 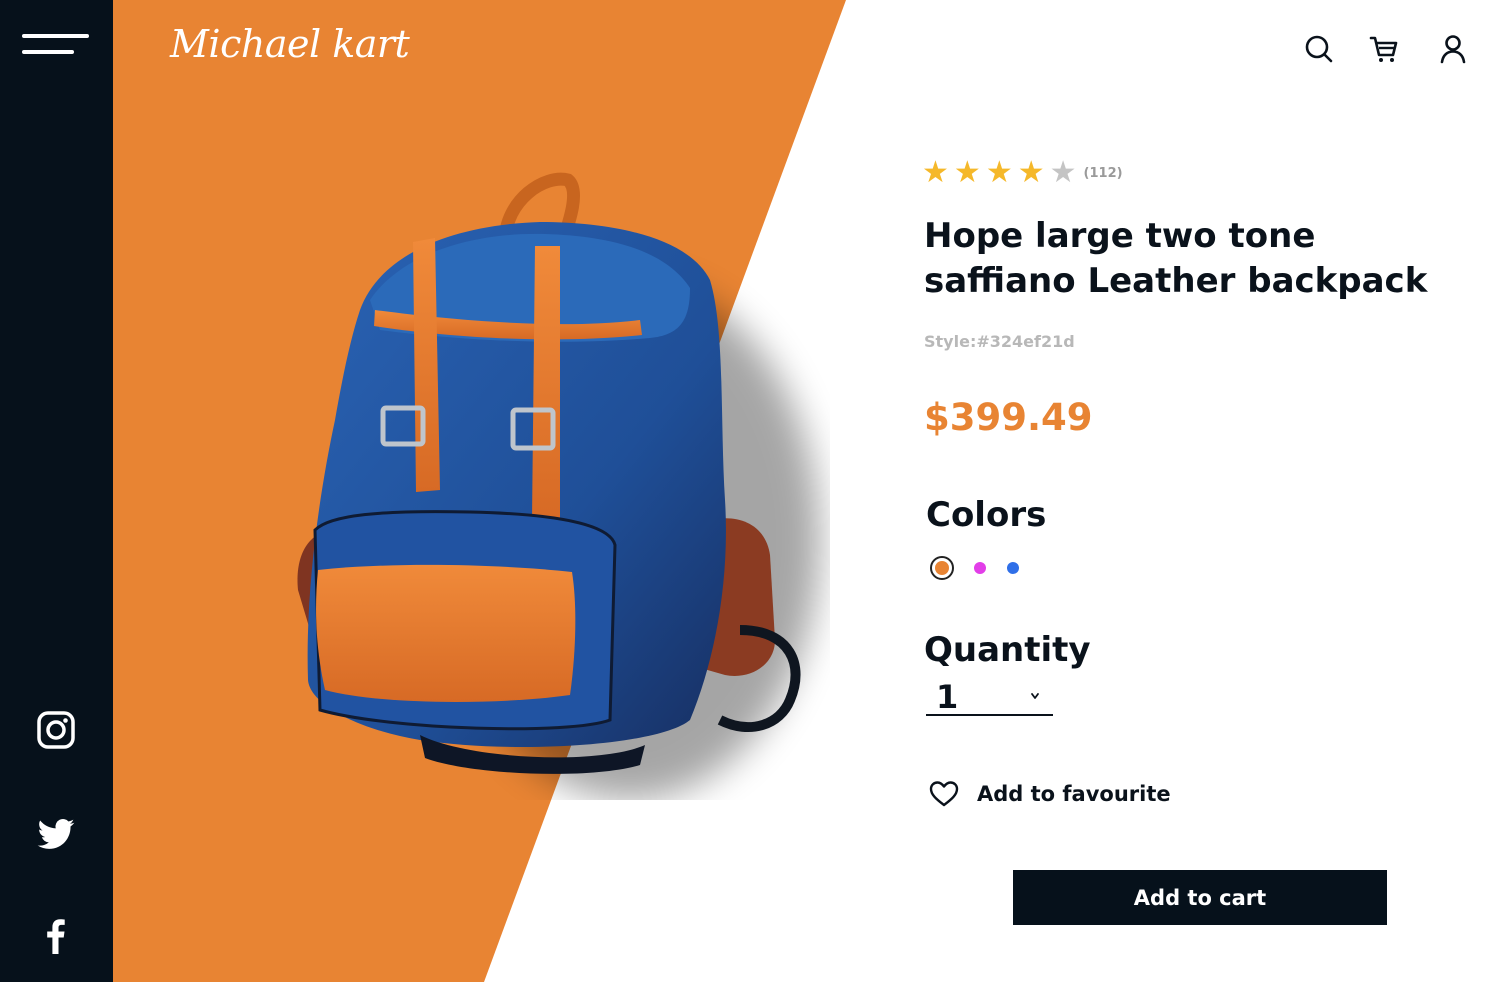 I want to click on quantity-select: 1, so click(x=989, y=697).